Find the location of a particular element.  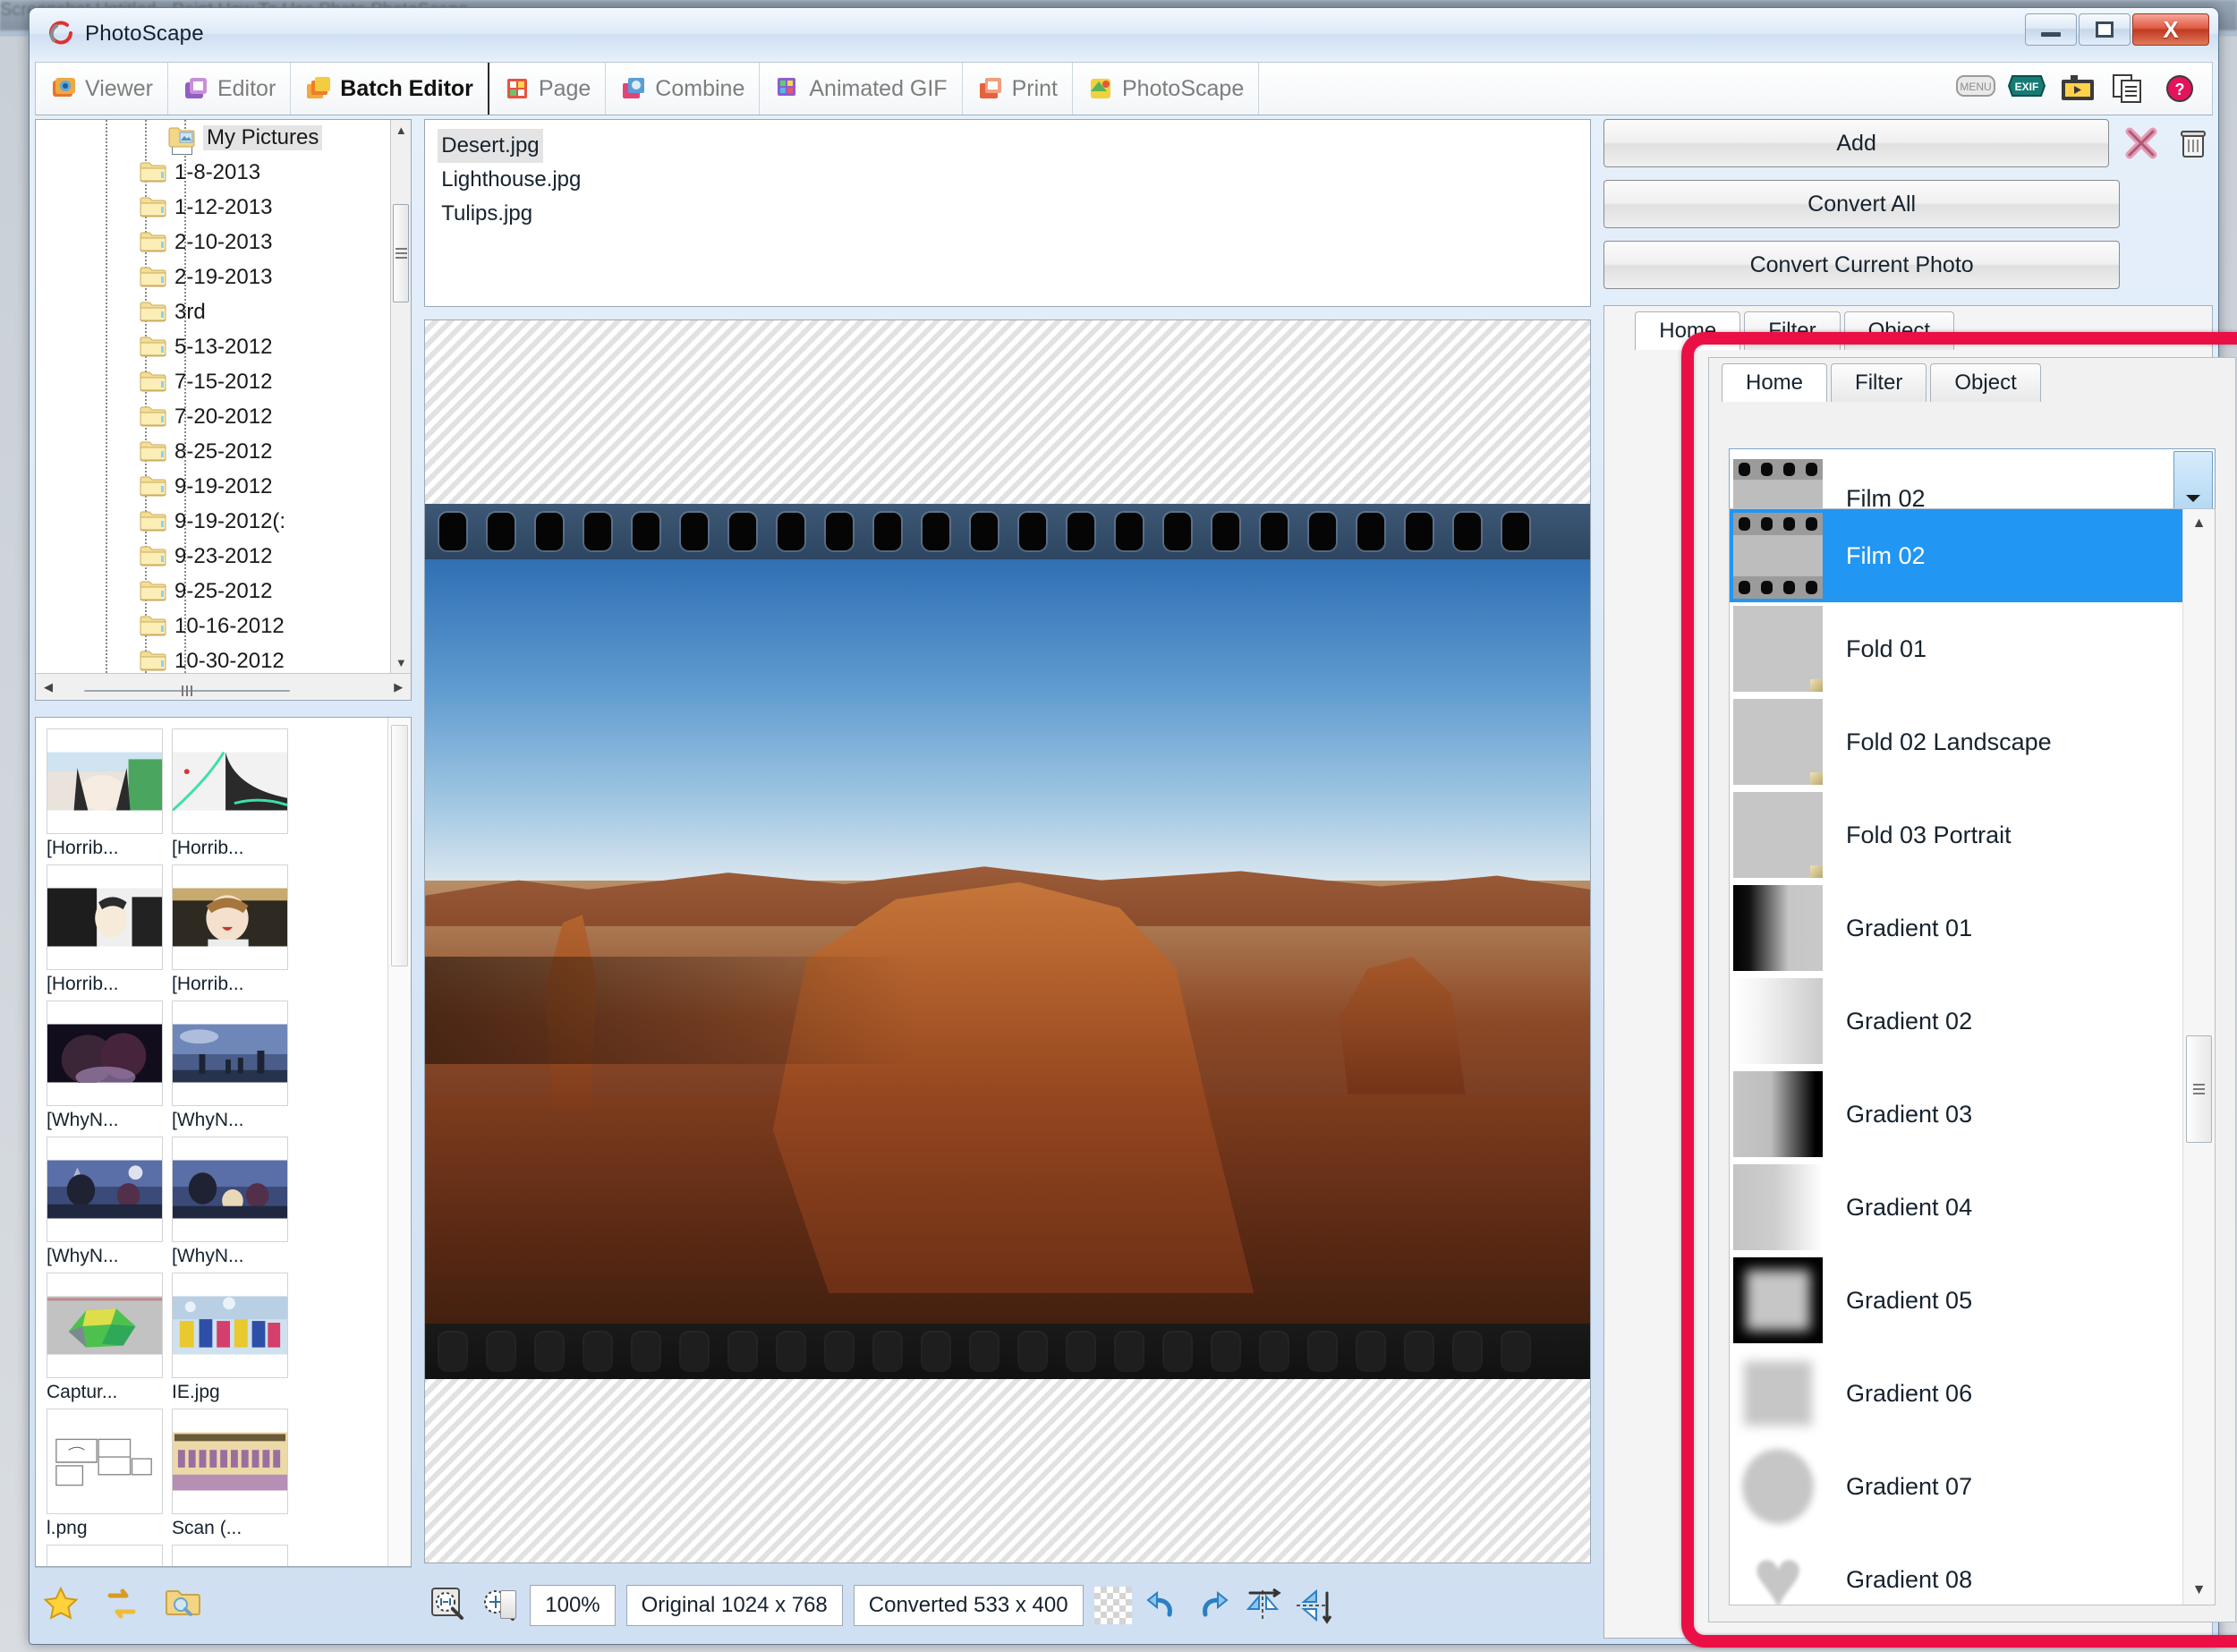

frame-dropdown-item: Fold 03 Portrait is located at coordinates (1956, 834).